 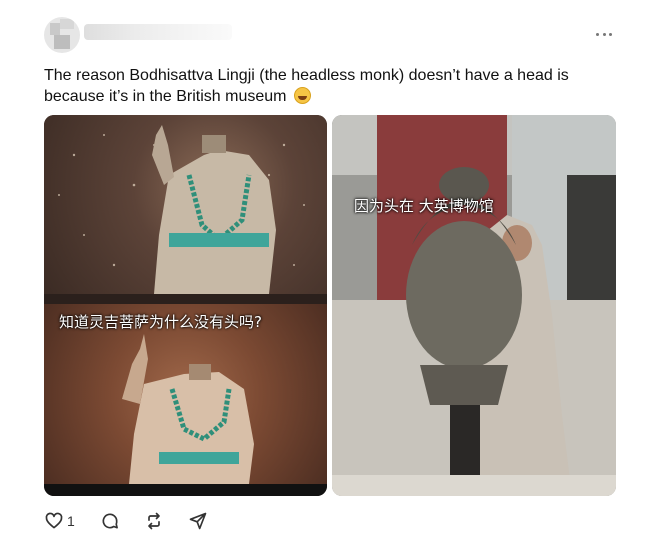 I want to click on like-count: 1, so click(x=71, y=521).